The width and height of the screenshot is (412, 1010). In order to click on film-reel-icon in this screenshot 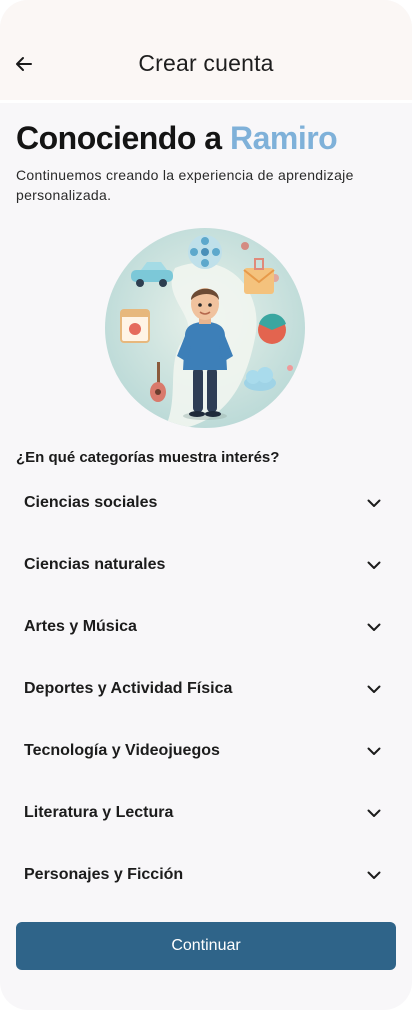, I will do `click(205, 252)`.